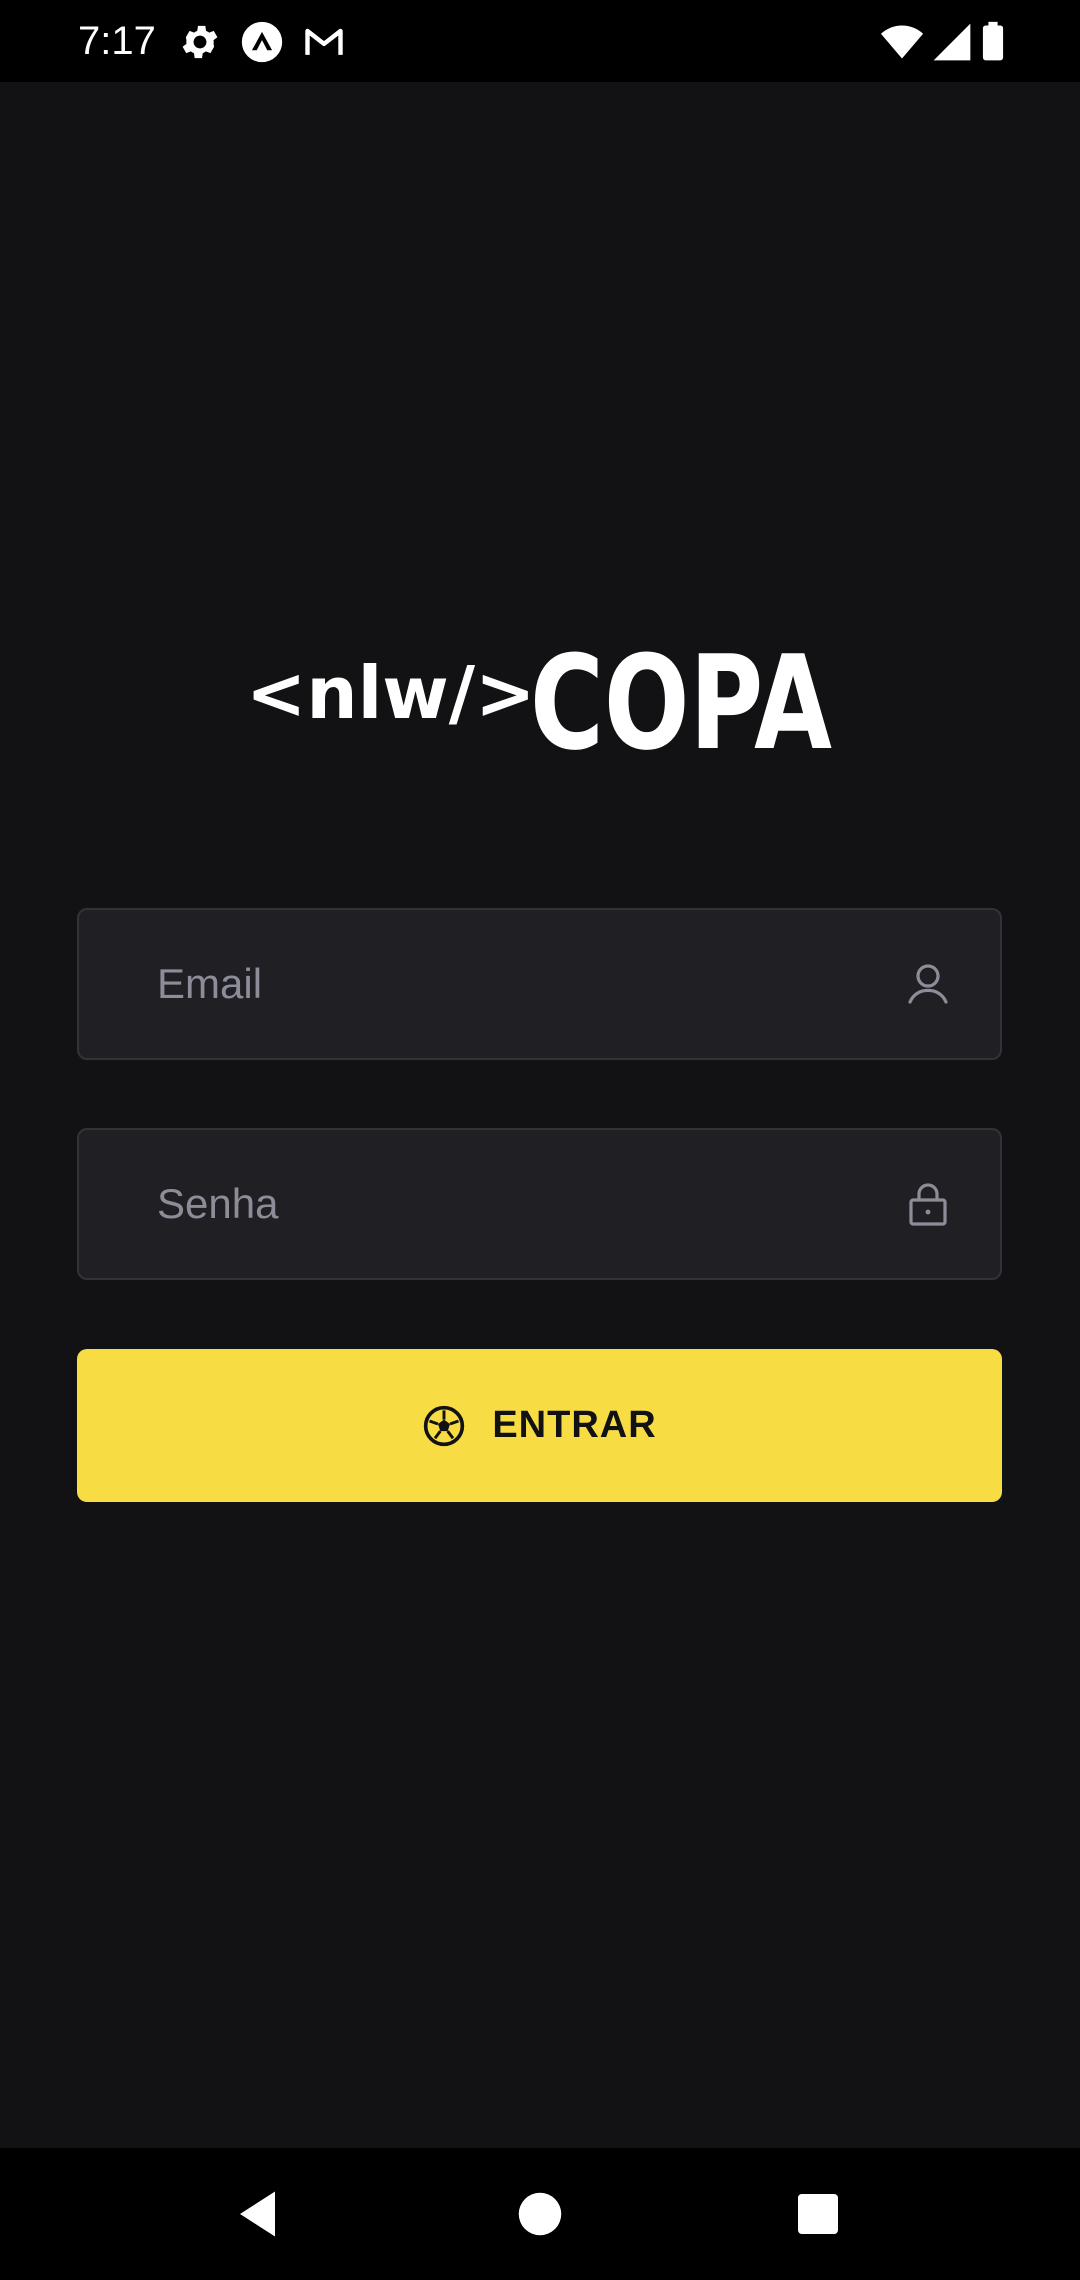 The height and width of the screenshot is (2280, 1080). I want to click on enter-button-label: ENTRAR, so click(574, 1425).